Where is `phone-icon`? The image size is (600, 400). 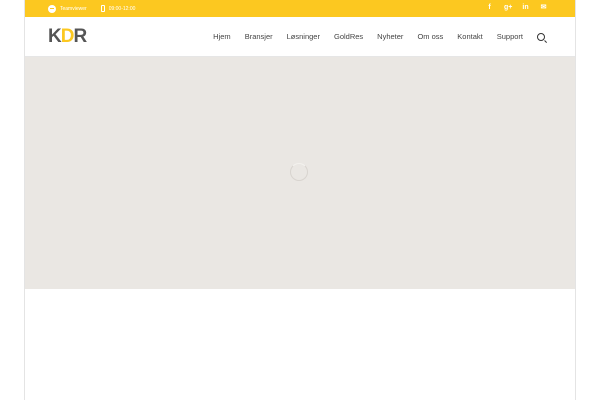
phone-icon is located at coordinates (102, 8).